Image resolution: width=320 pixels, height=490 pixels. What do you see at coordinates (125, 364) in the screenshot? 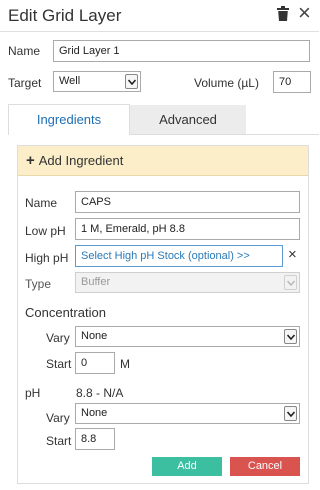
I see `conc-unit: M` at bounding box center [125, 364].